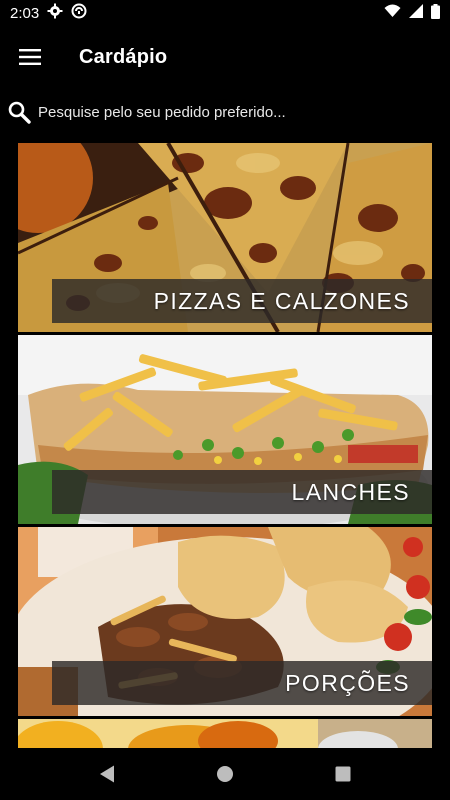  Describe the element at coordinates (225, 13) in the screenshot. I see `status-bar: 2:03` at that location.